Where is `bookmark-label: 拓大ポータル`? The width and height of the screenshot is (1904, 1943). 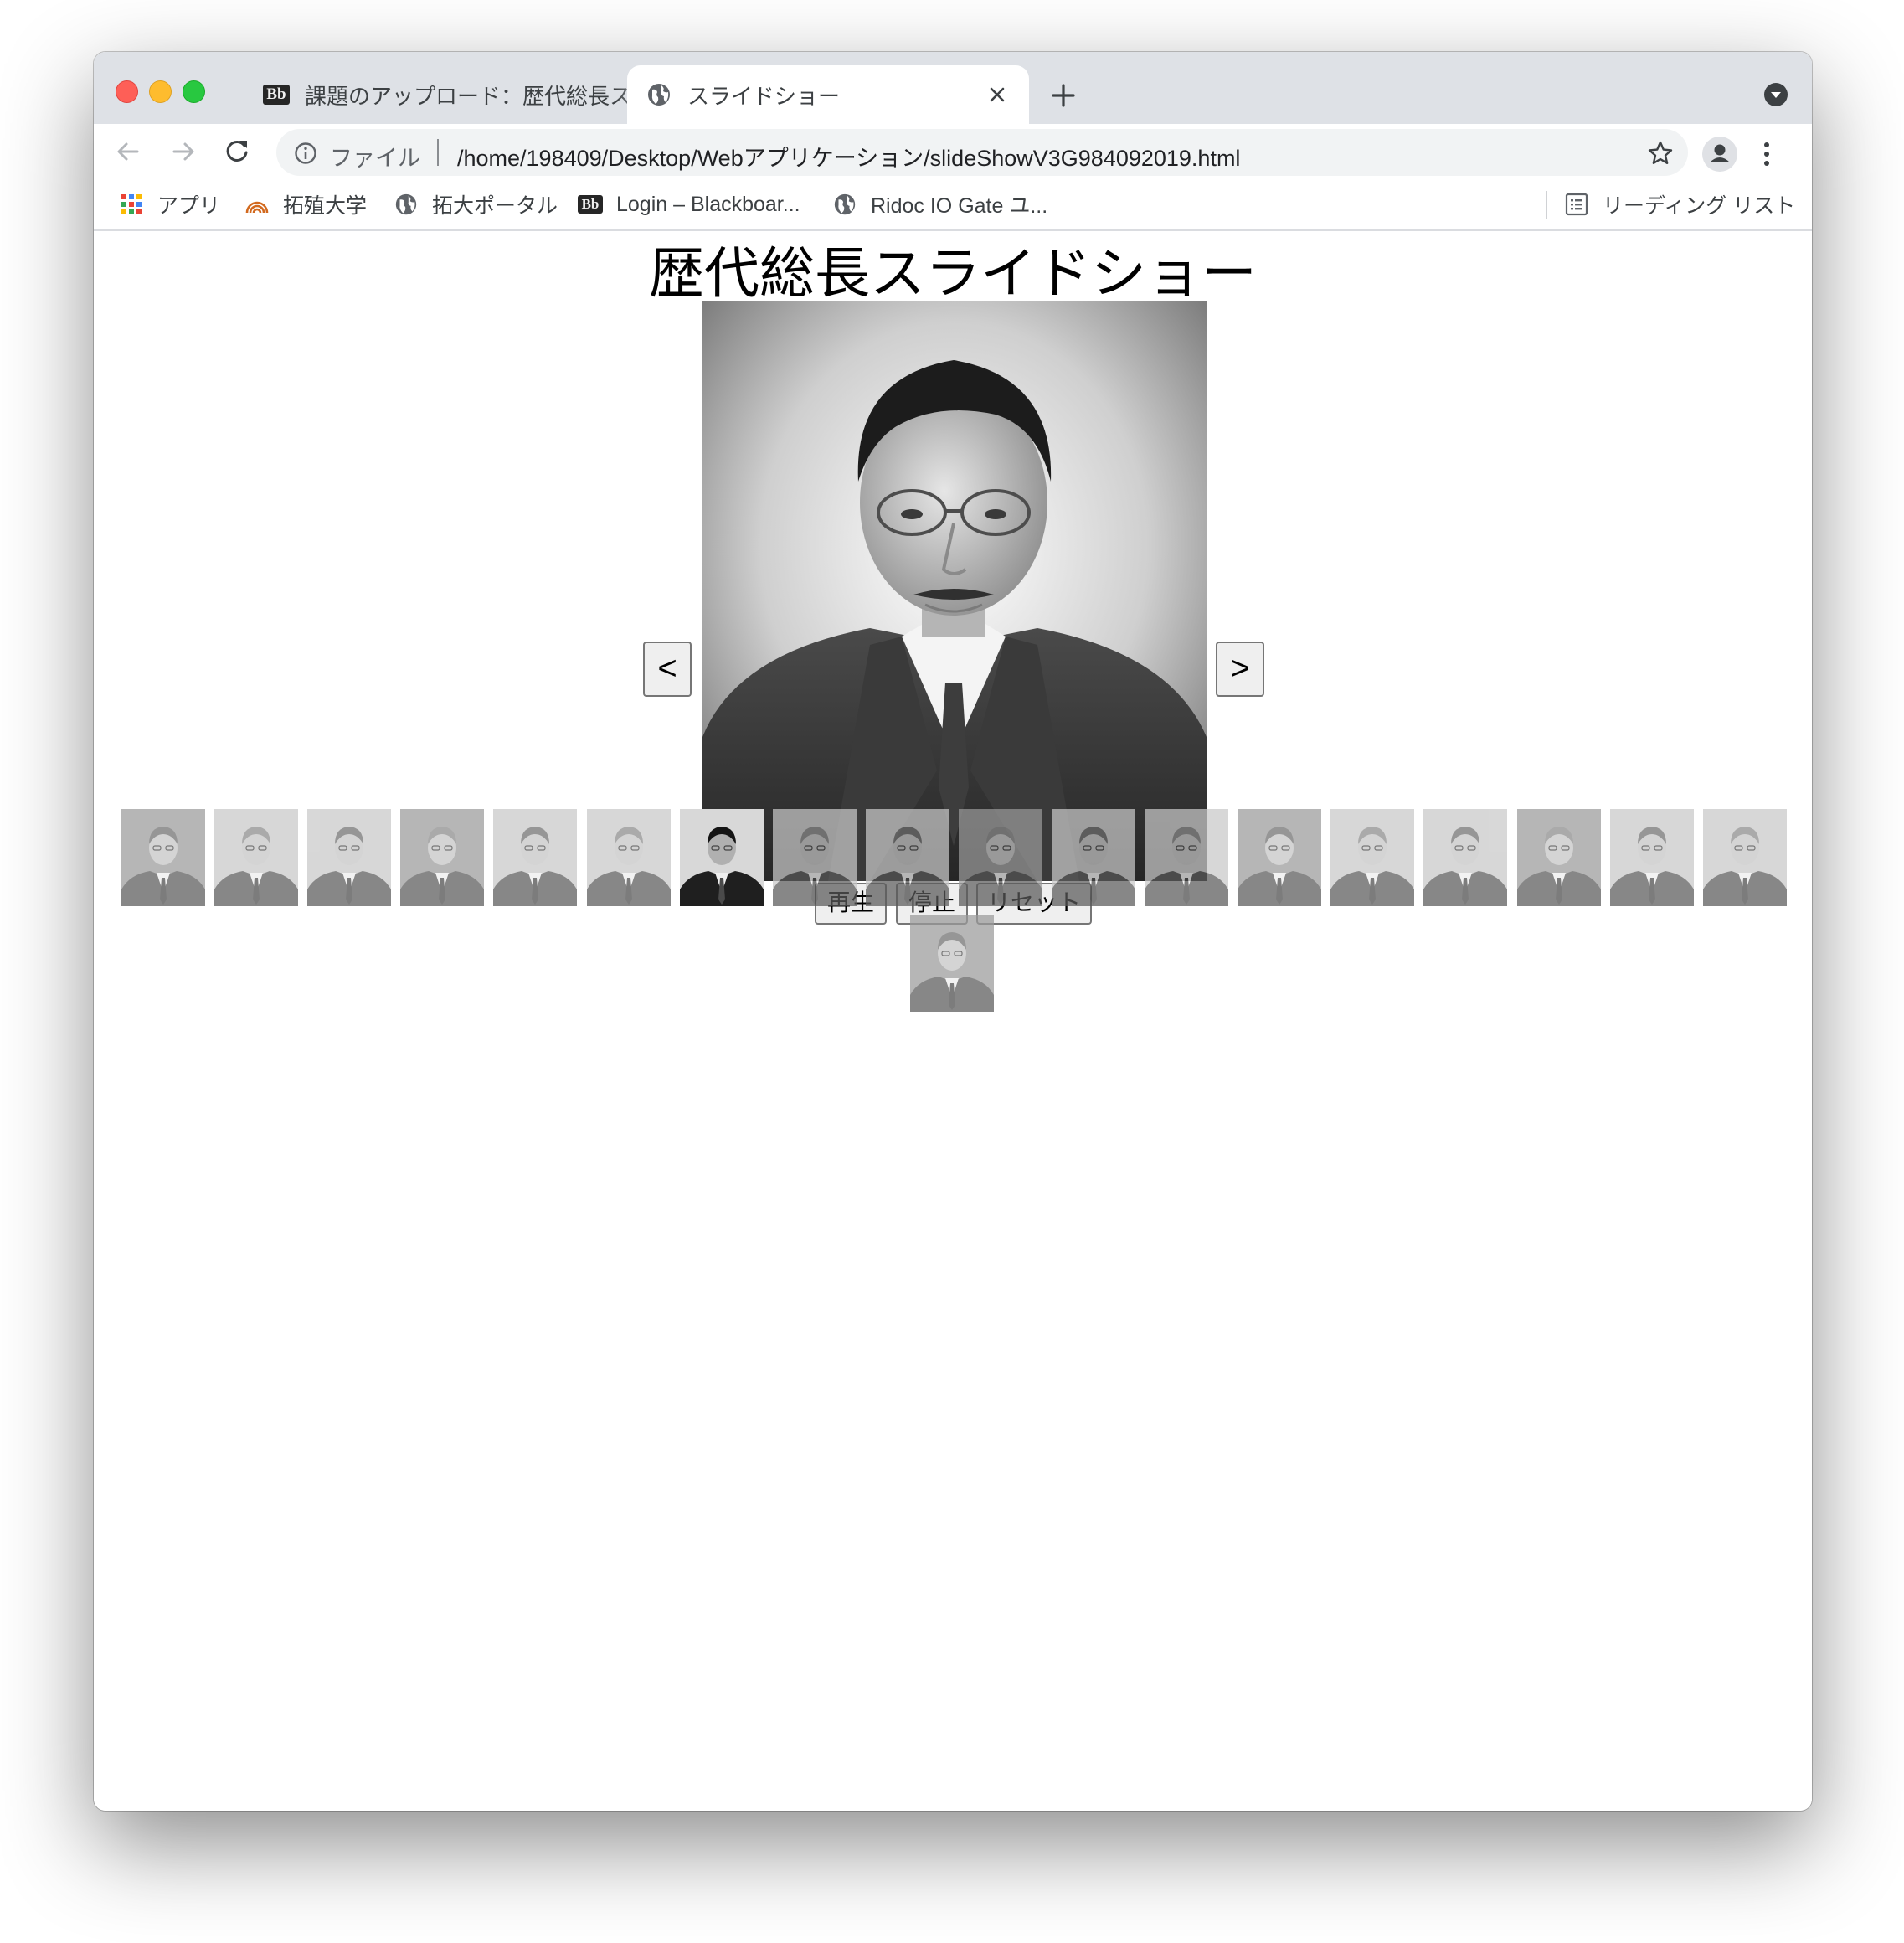 bookmark-label: 拓大ポータル is located at coordinates (495, 206).